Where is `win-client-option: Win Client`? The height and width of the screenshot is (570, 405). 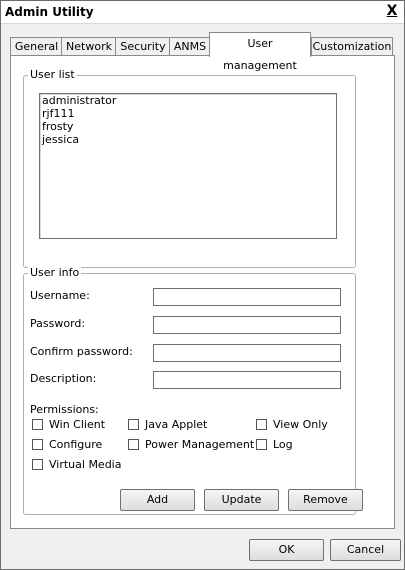
win-client-option: Win Client is located at coordinates (68, 424).